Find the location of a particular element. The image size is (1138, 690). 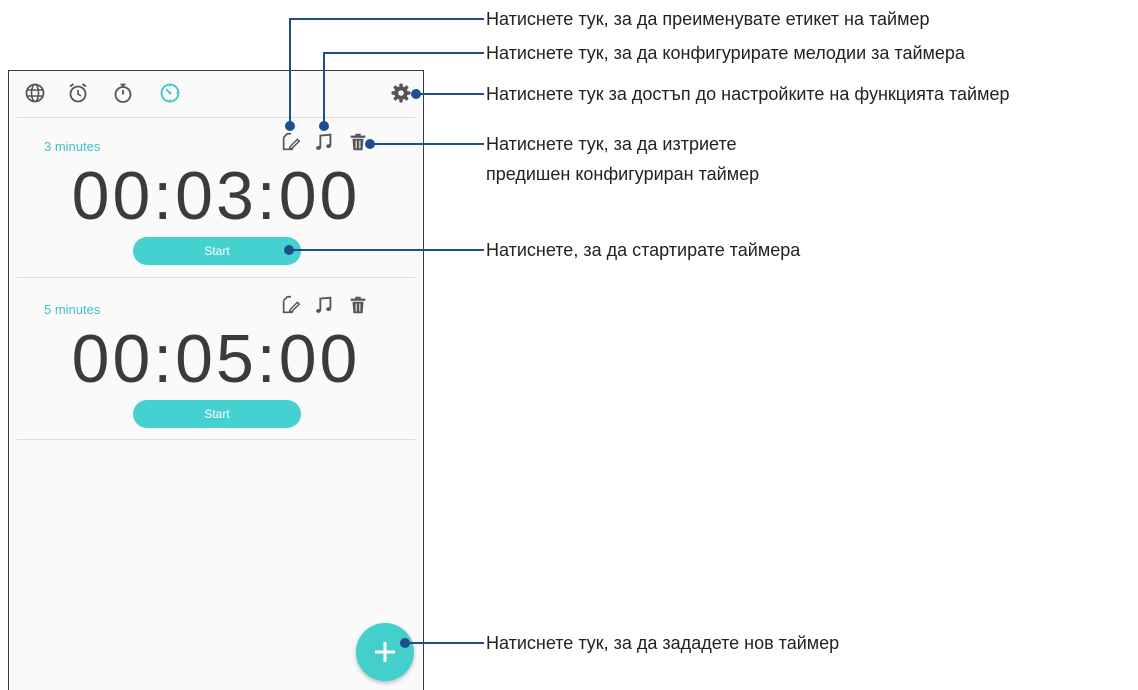

callout-delete-line1: Натиснете тук, за да изтриете is located at coordinates (611, 144).